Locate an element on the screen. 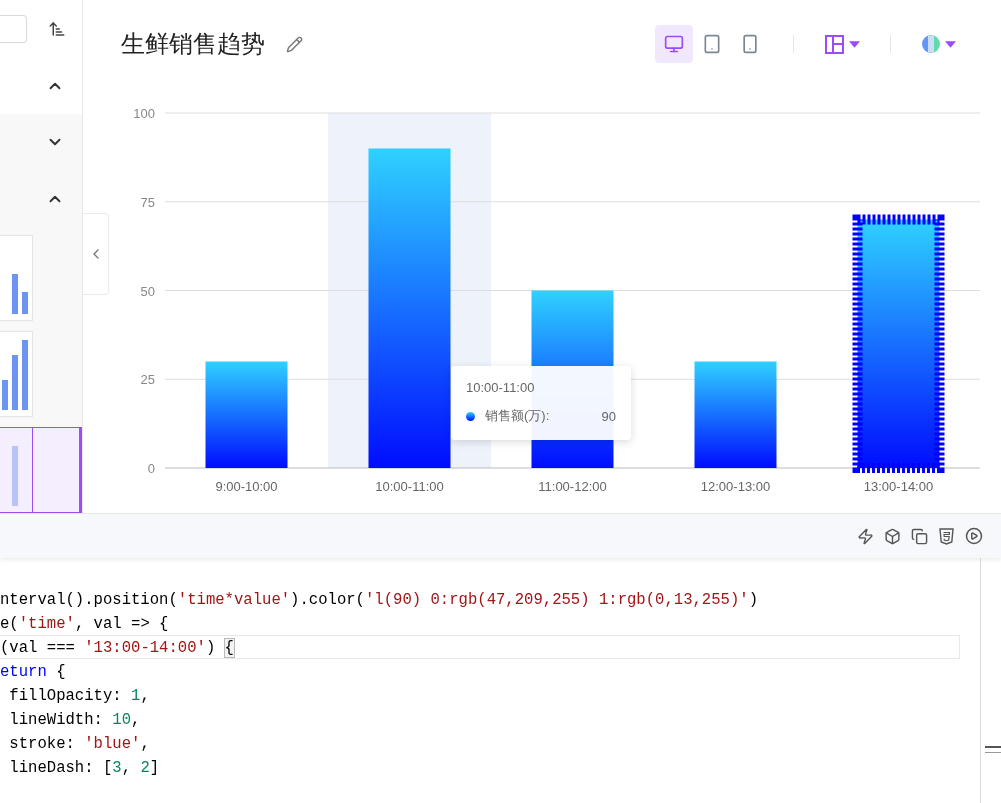  code-line: e('time', val => { is located at coordinates (85, 624).